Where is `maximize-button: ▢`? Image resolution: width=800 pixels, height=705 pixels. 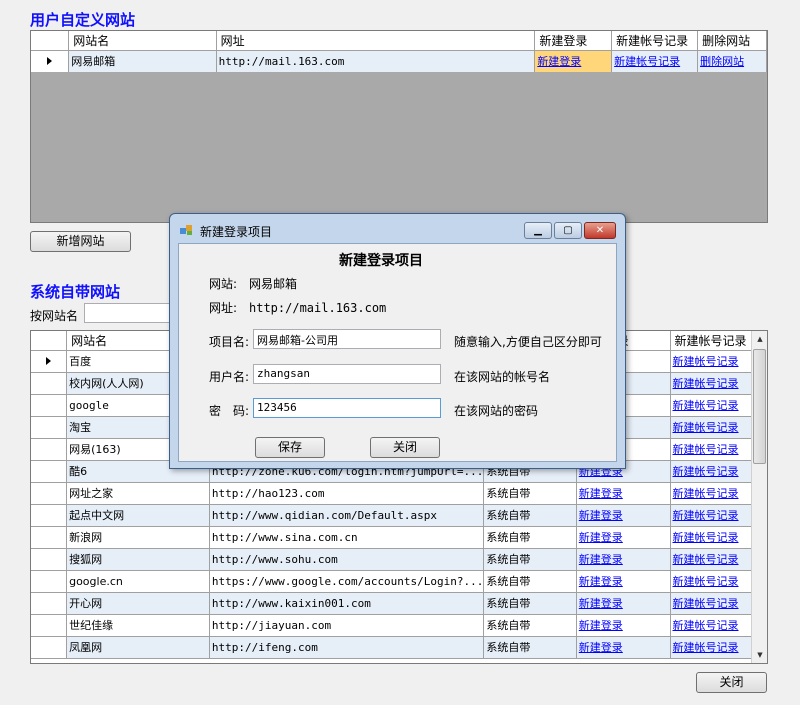
maximize-button: ▢ is located at coordinates (568, 230).